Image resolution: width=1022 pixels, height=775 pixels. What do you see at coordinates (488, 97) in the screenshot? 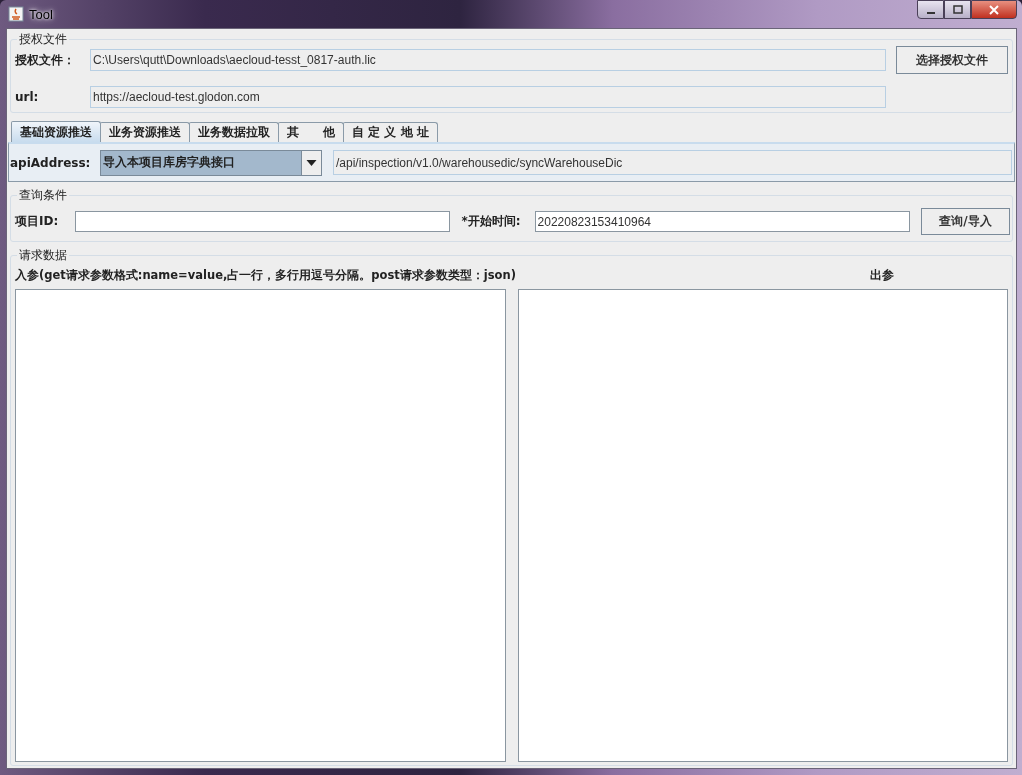
I see `input-field: https://aecloud-test.glodon.com` at bounding box center [488, 97].